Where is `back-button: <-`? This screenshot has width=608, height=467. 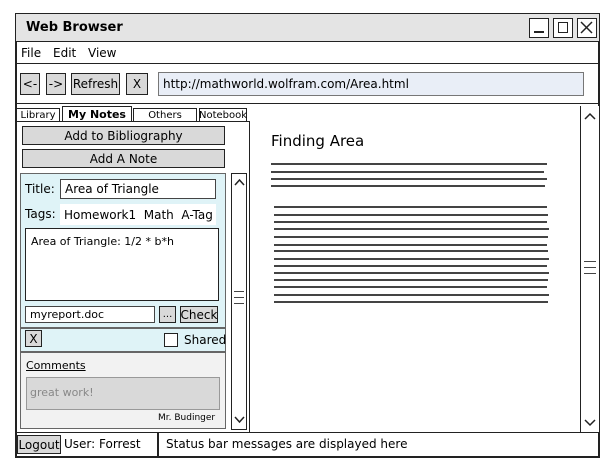 back-button: <- is located at coordinates (30, 84).